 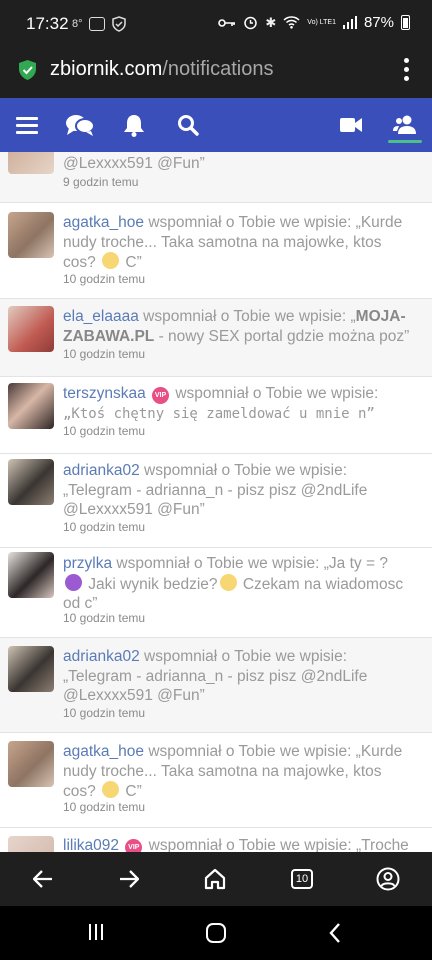 I want to click on status-time: 17:32, so click(x=47, y=23).